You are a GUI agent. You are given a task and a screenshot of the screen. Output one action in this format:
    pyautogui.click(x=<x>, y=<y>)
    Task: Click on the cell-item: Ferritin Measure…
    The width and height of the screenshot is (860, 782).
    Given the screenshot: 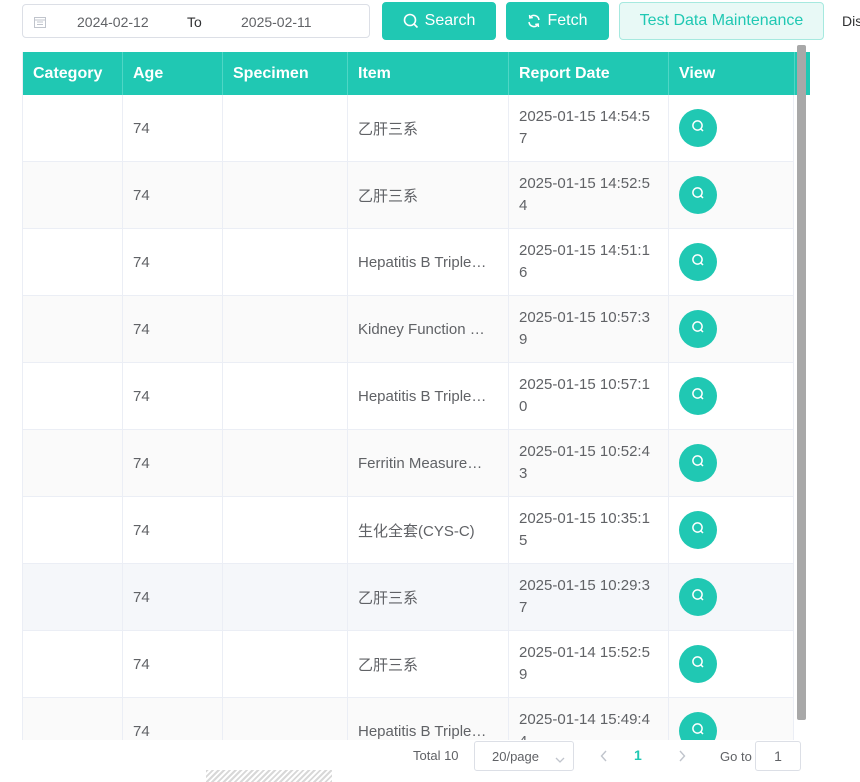 What is the action you would take?
    pyautogui.click(x=428, y=463)
    